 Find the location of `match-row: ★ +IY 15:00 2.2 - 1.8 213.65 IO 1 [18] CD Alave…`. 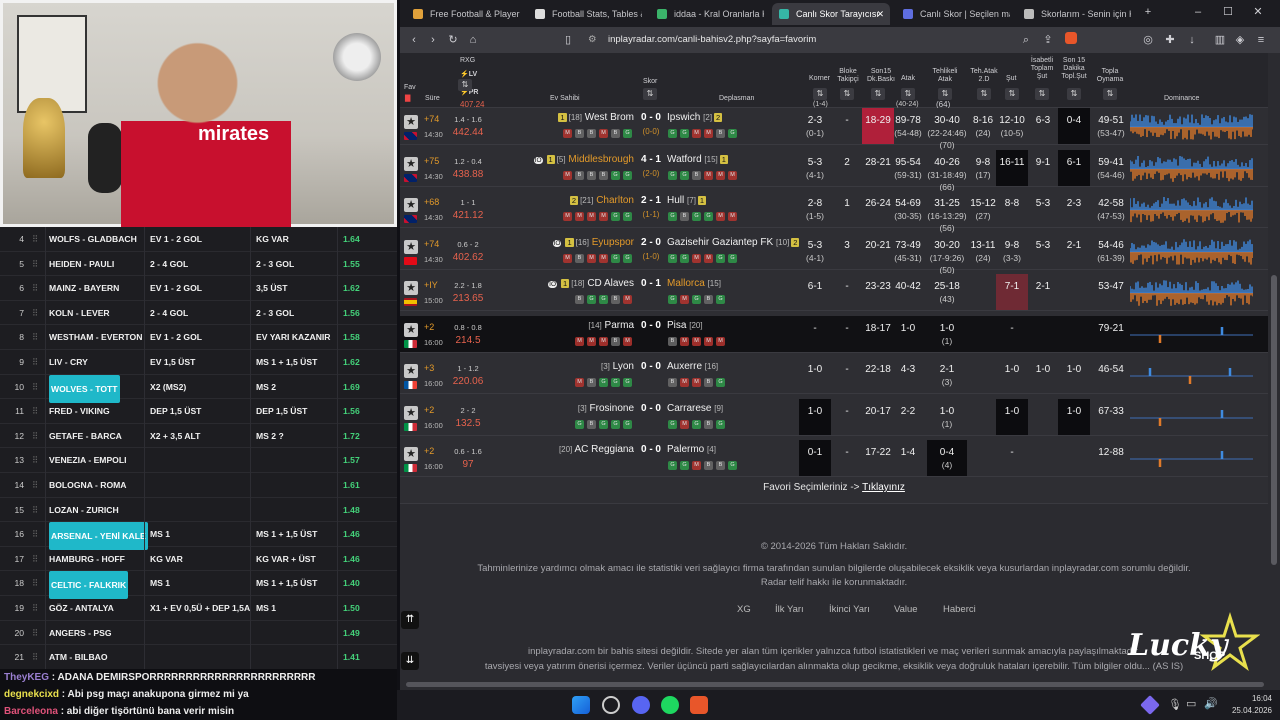

match-row: ★ +IY 15:00 2.2 - 1.8 213.65 IO 1 [18] CD Alave… is located at coordinates (834, 292).